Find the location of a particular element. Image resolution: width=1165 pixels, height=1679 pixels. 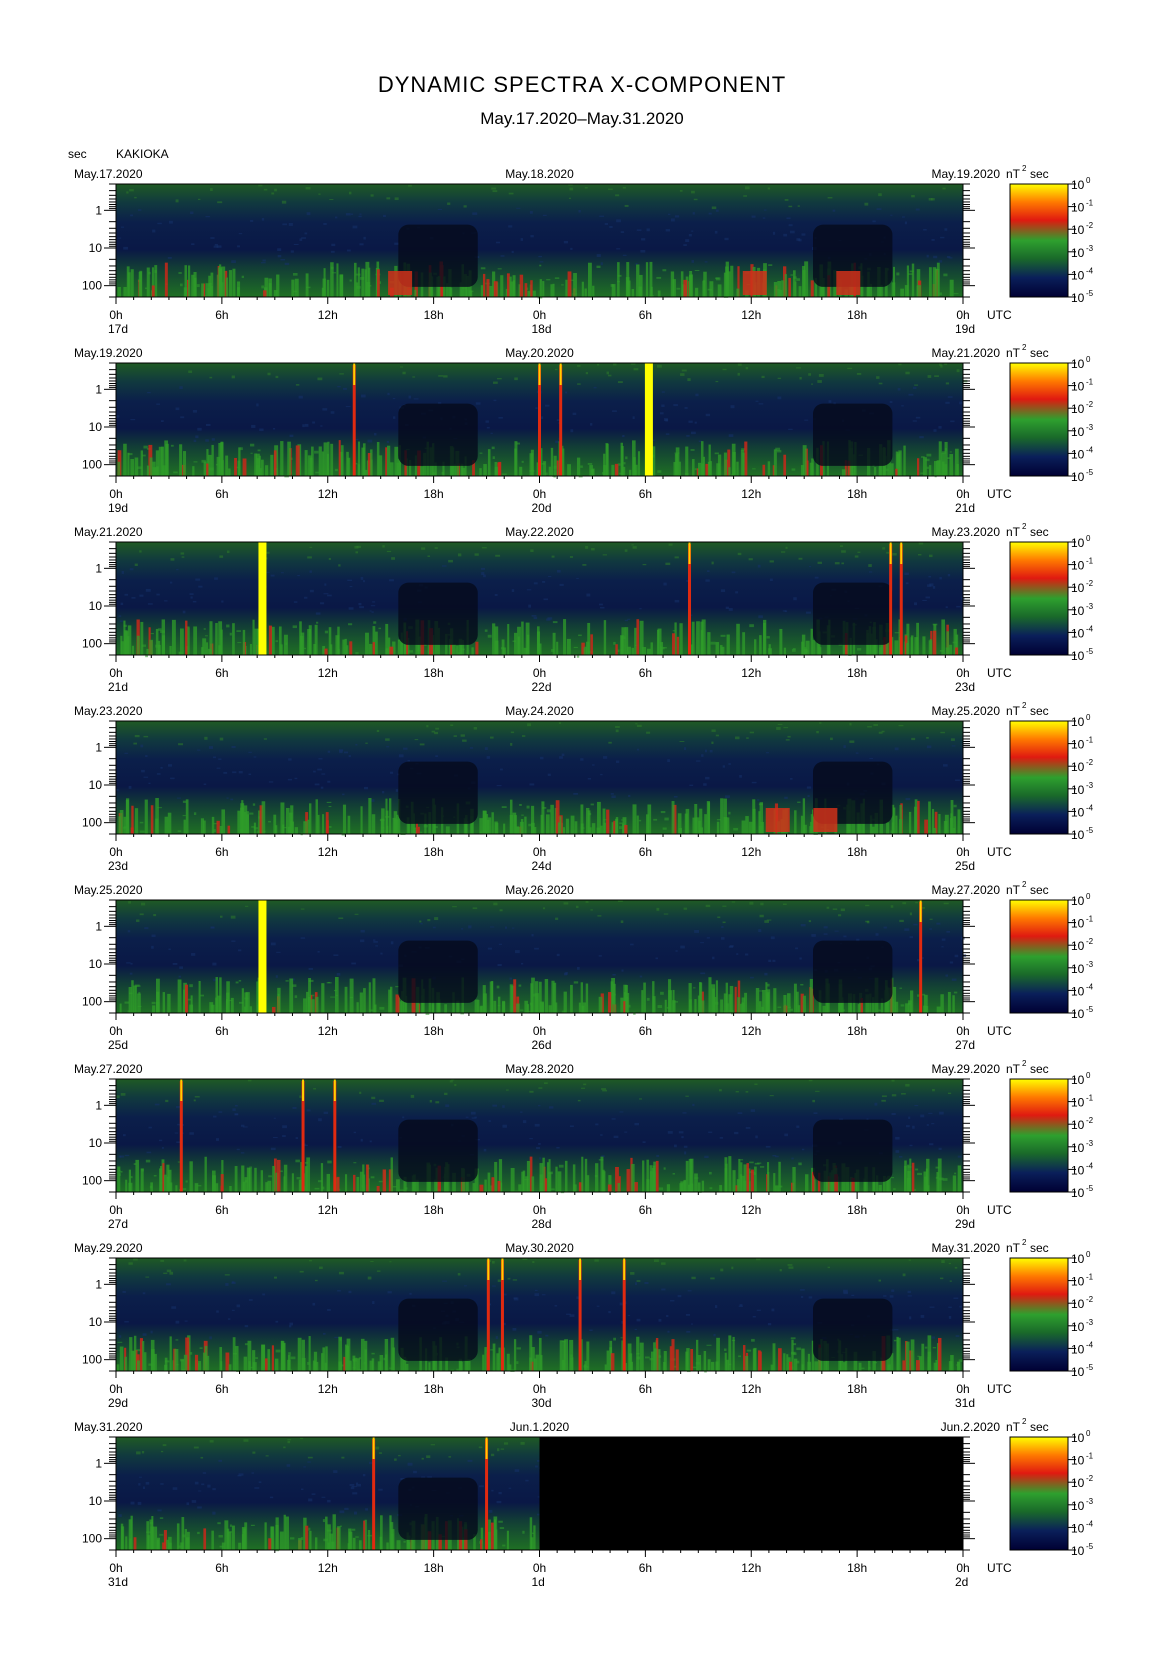

x-tick-label: 18h is located at coordinates (857, 1031).